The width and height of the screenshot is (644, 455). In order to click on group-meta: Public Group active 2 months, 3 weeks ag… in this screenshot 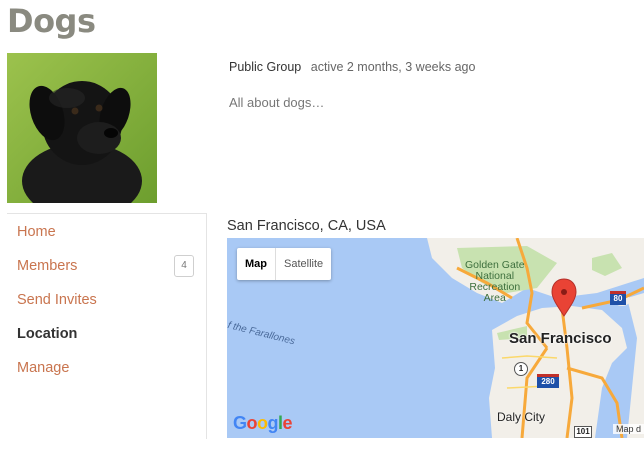, I will do `click(352, 67)`.